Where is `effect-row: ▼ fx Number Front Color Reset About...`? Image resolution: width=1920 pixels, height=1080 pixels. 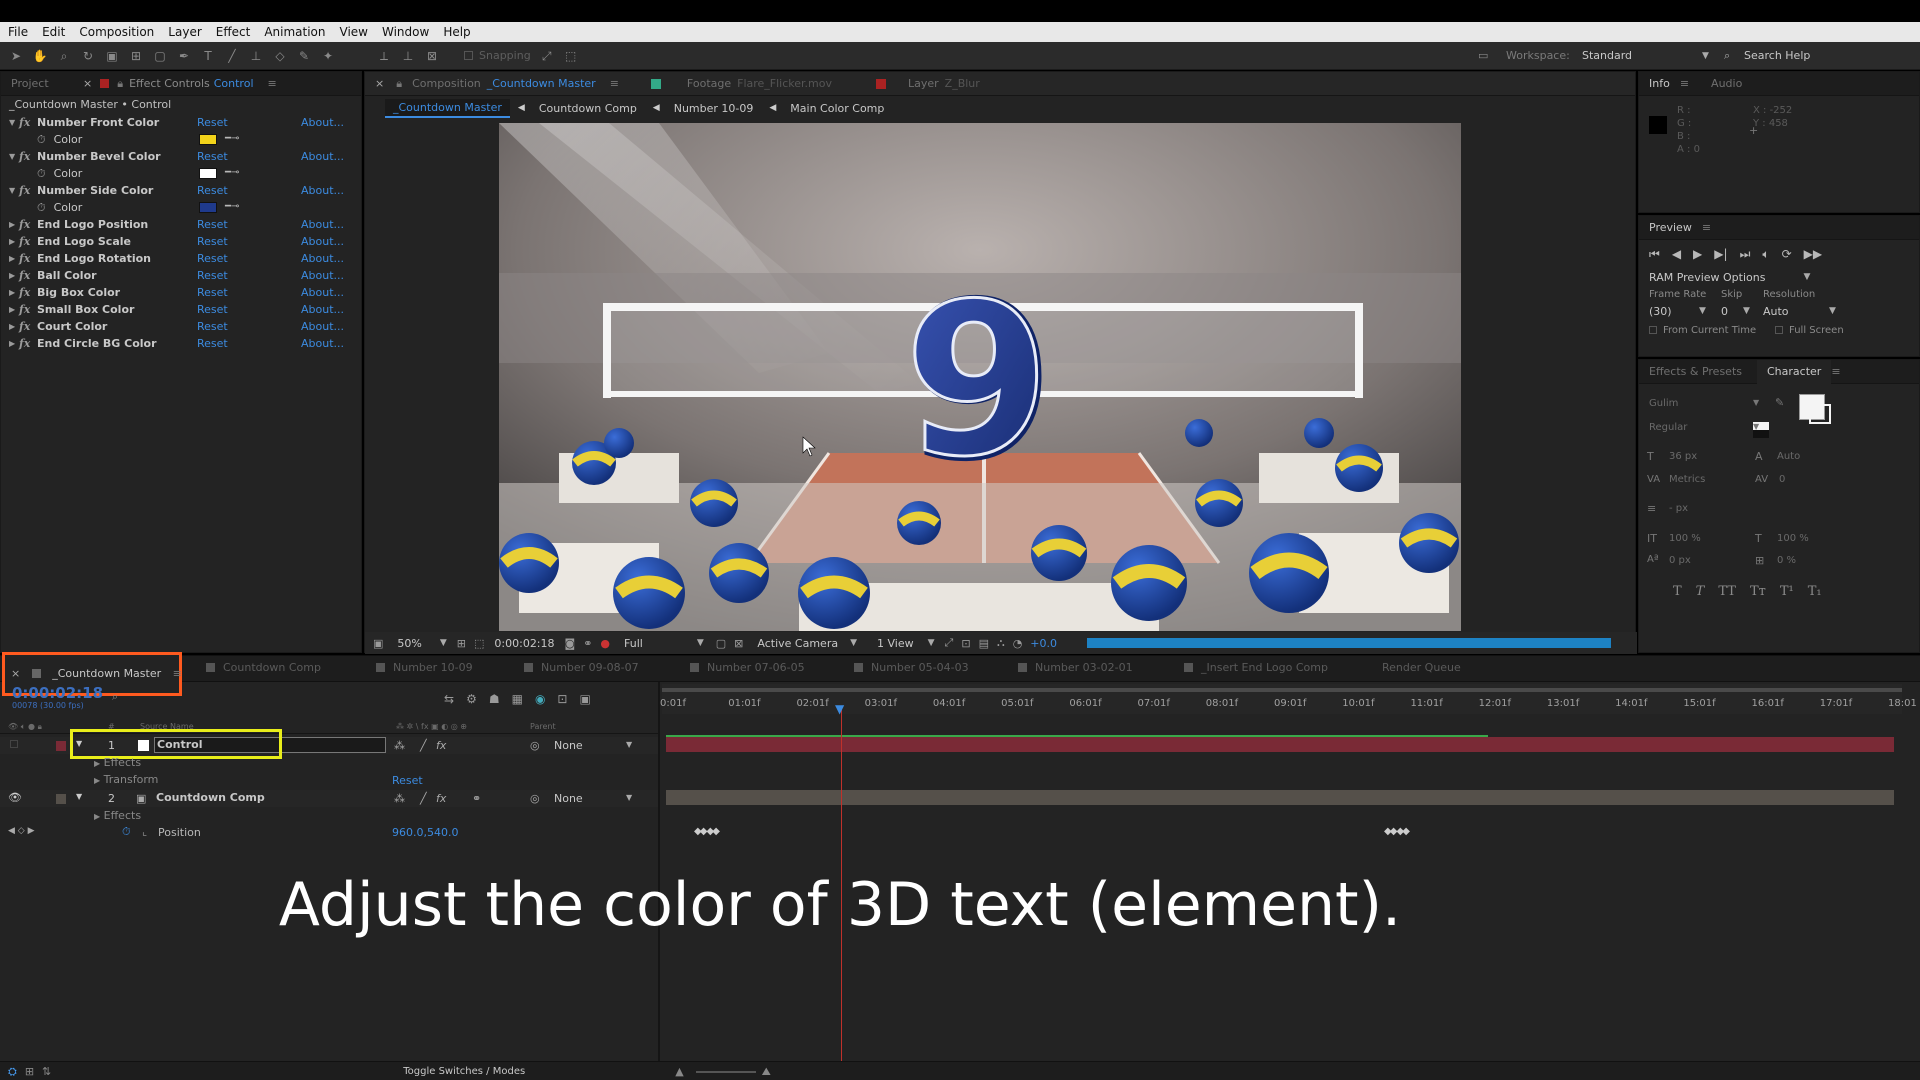 effect-row: ▼ fx Number Front Color Reset About... is located at coordinates (181, 122).